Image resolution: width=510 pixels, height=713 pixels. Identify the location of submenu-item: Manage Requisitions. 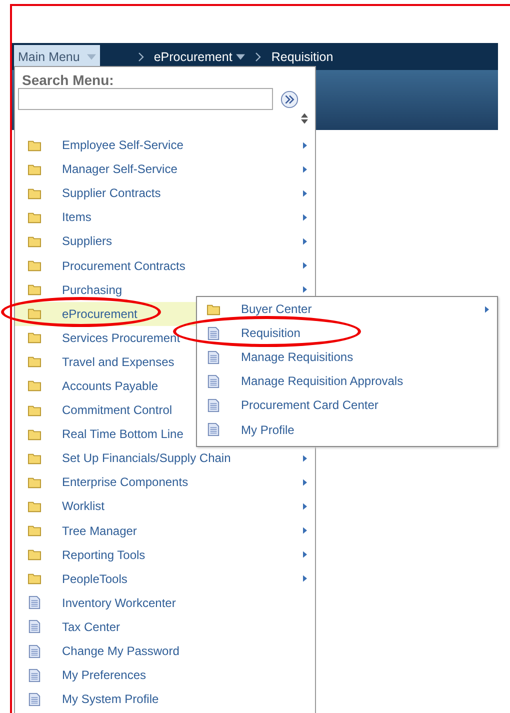
(347, 357).